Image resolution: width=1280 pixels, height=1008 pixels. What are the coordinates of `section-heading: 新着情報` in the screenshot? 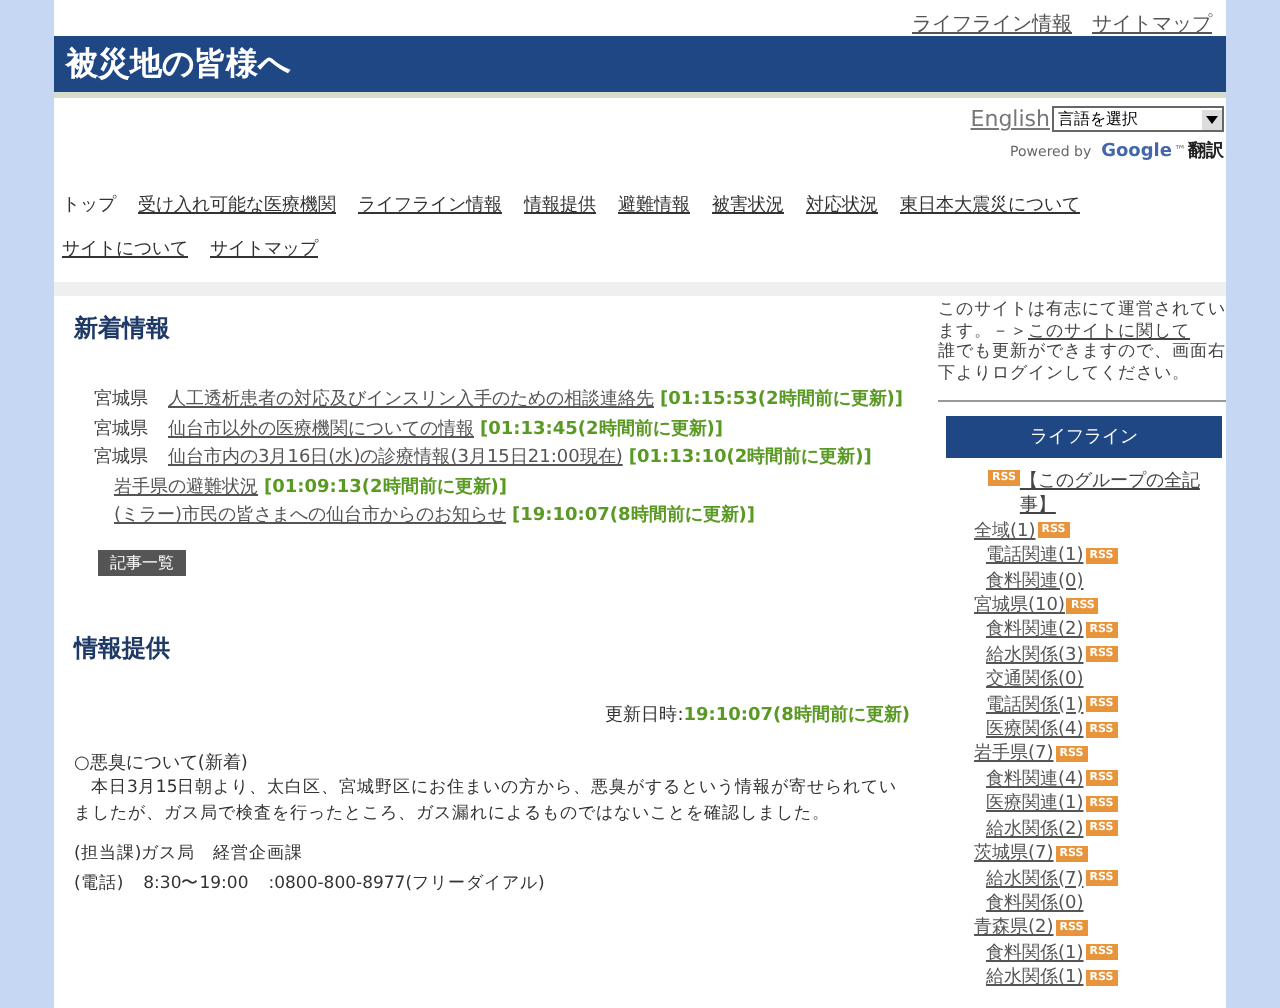 It's located at (123, 329).